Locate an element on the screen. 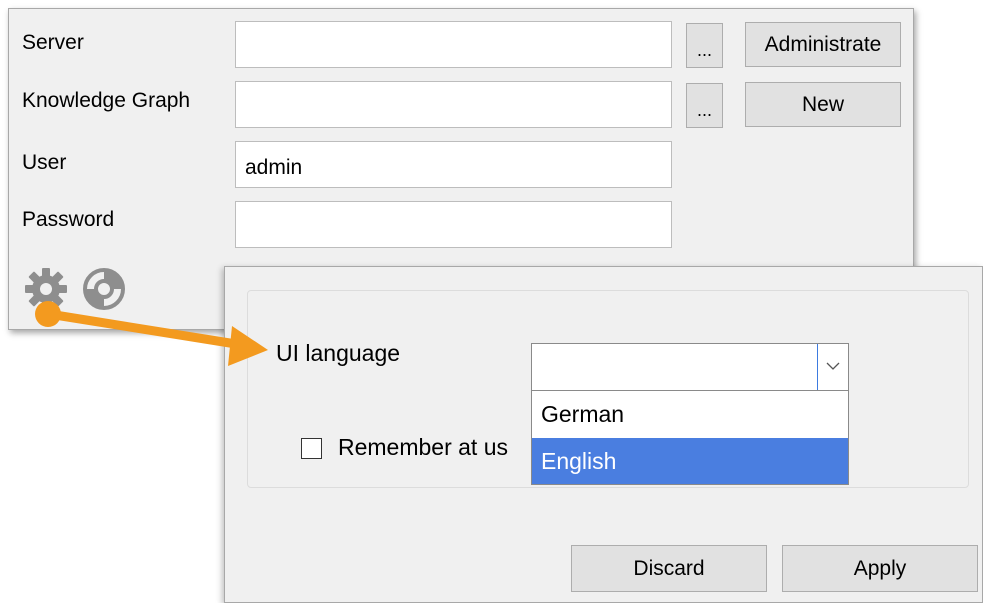  callout-arrow is located at coordinates (151, 333).